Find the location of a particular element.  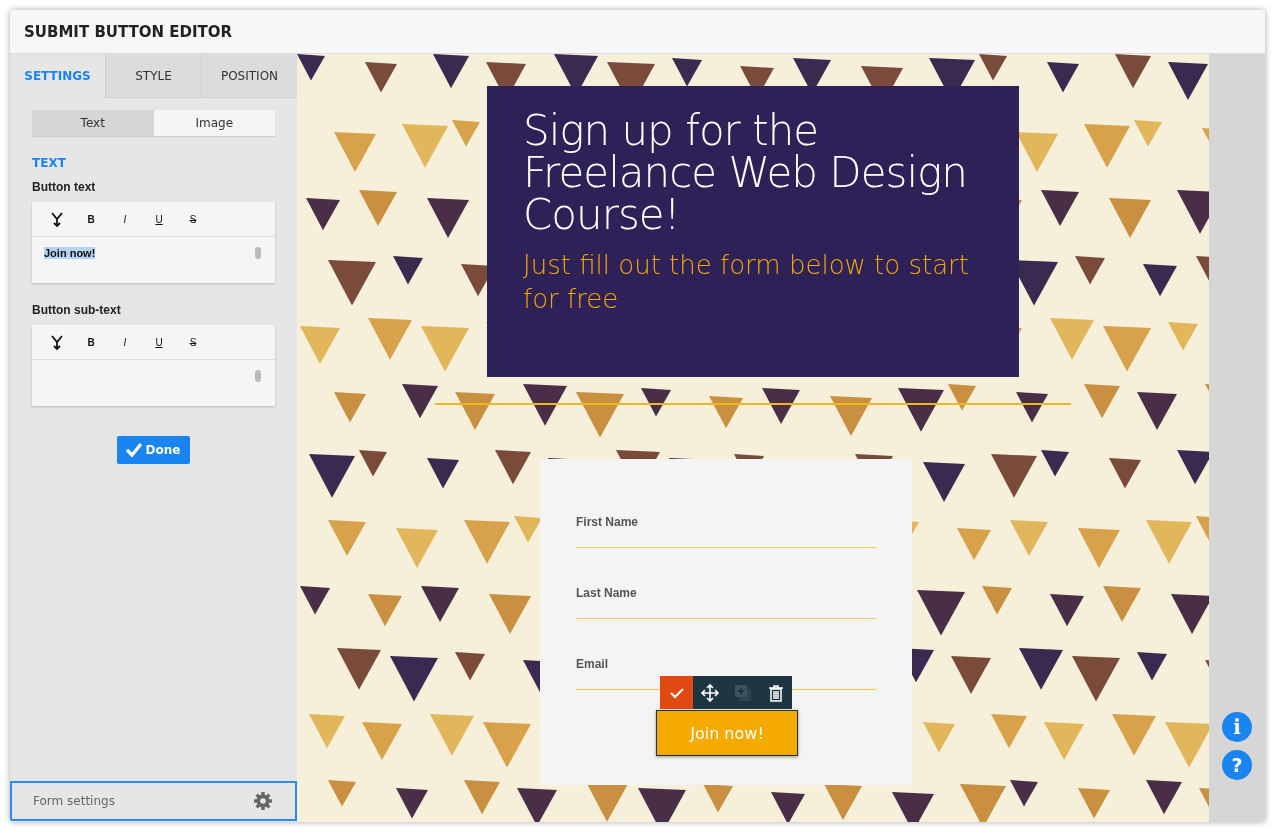

field-label: Button sub-text is located at coordinates (77, 310).